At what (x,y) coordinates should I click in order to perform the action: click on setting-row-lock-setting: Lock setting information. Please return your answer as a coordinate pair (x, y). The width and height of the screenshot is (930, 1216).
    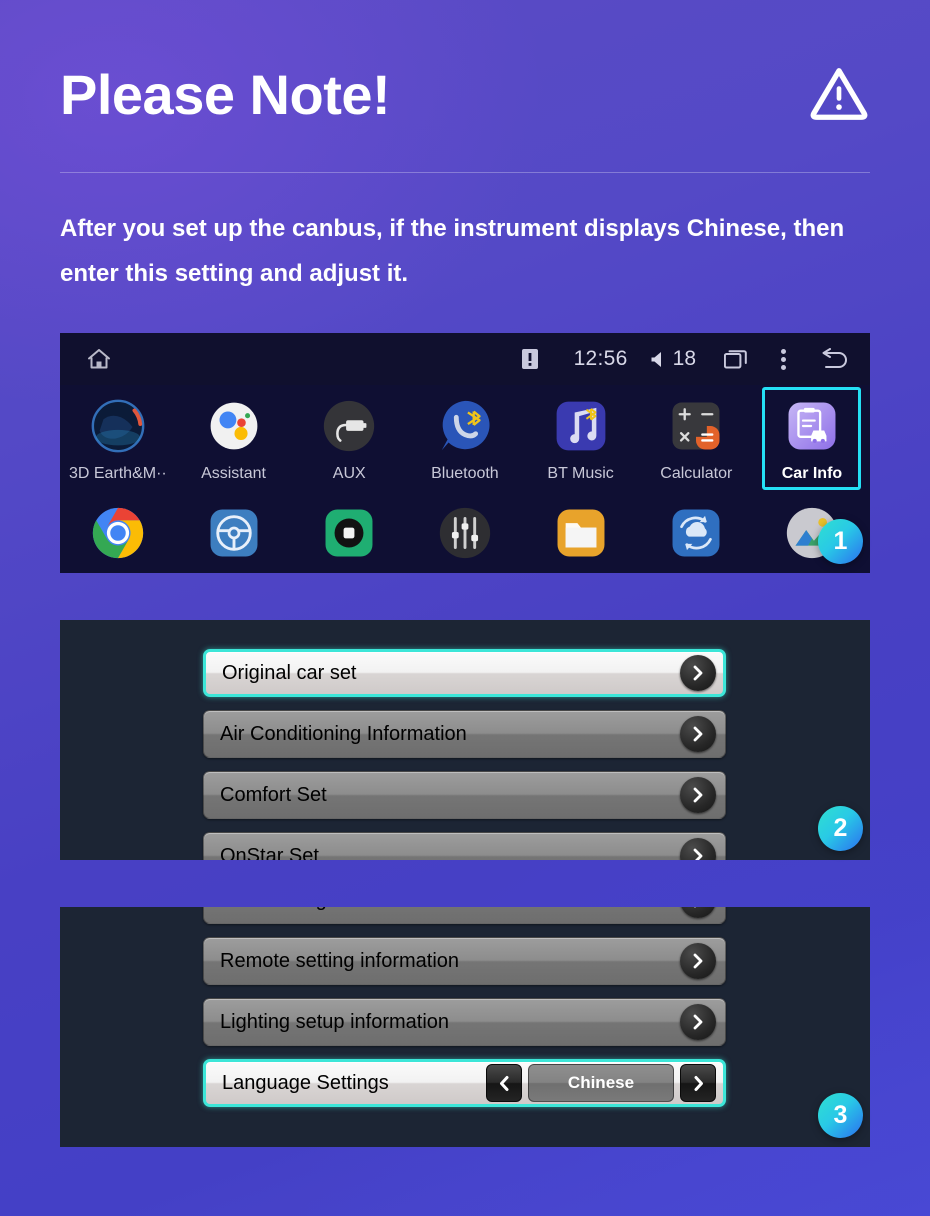
    Looking at the image, I should click on (464, 915).